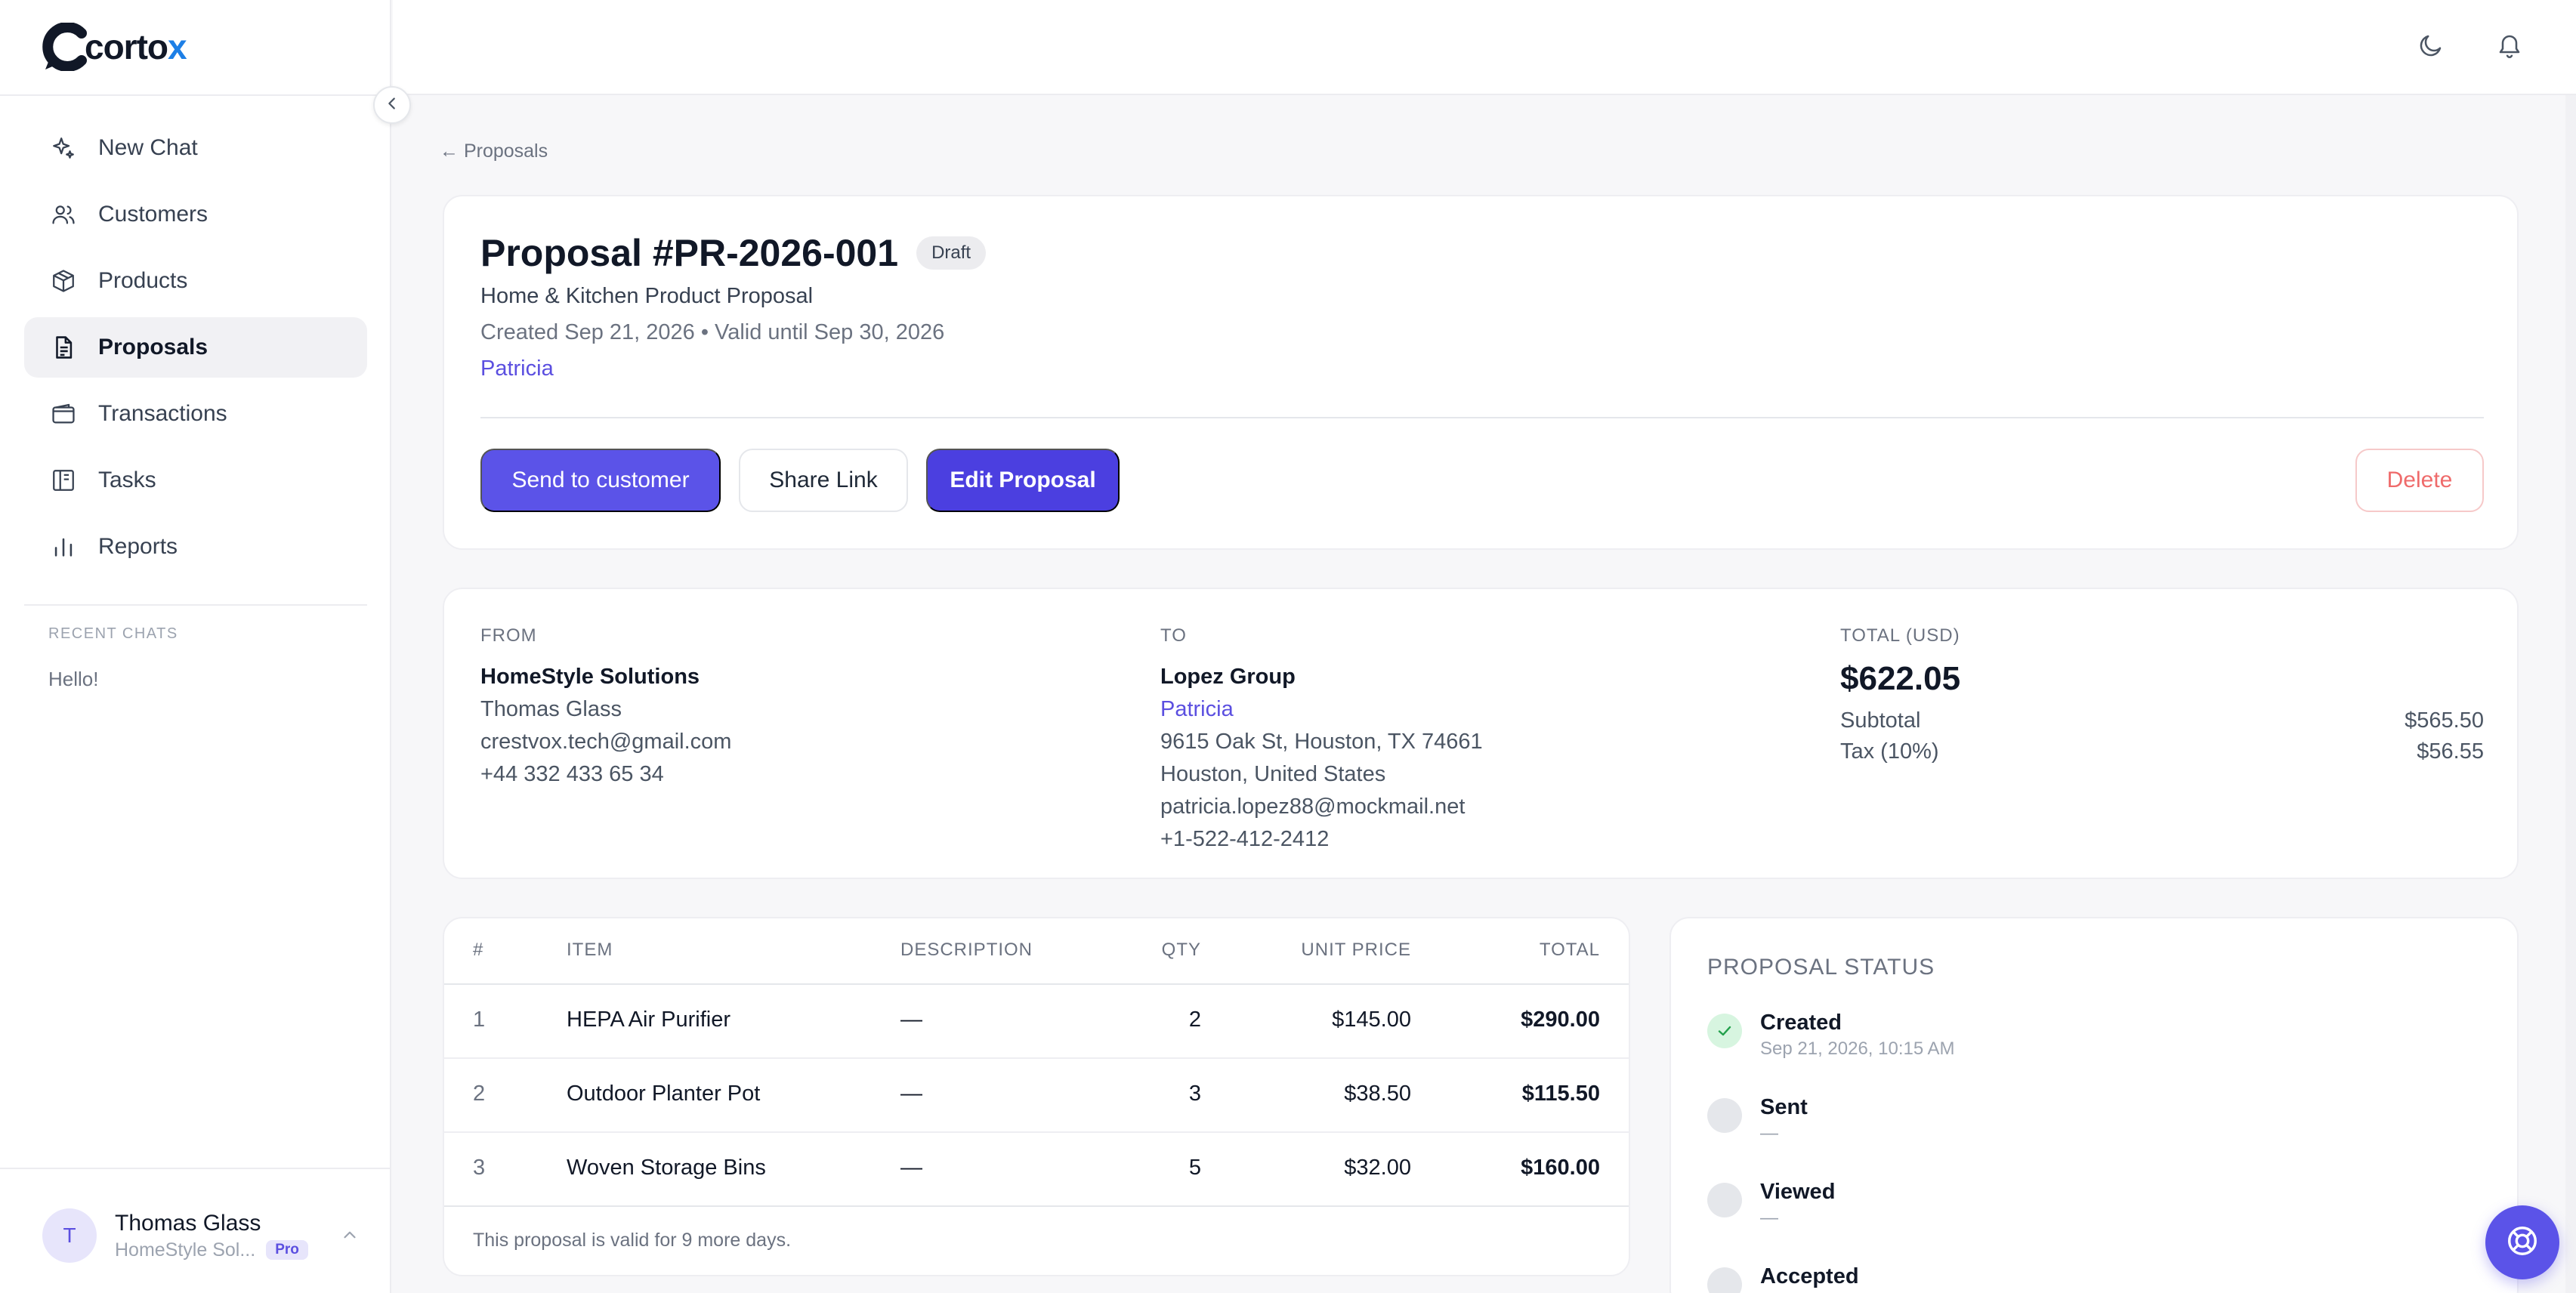  What do you see at coordinates (606, 742) in the screenshot?
I see `from-email: crestvox.tech@gmail.com` at bounding box center [606, 742].